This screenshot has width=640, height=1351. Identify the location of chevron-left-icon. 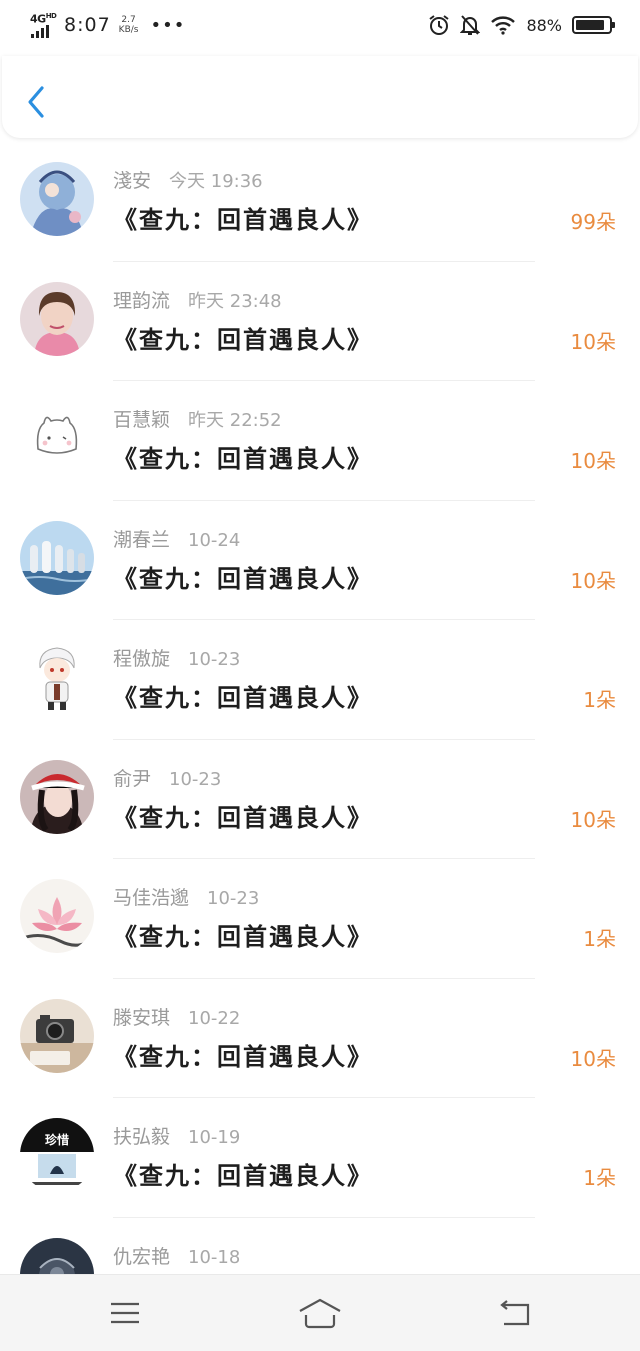
(36, 102).